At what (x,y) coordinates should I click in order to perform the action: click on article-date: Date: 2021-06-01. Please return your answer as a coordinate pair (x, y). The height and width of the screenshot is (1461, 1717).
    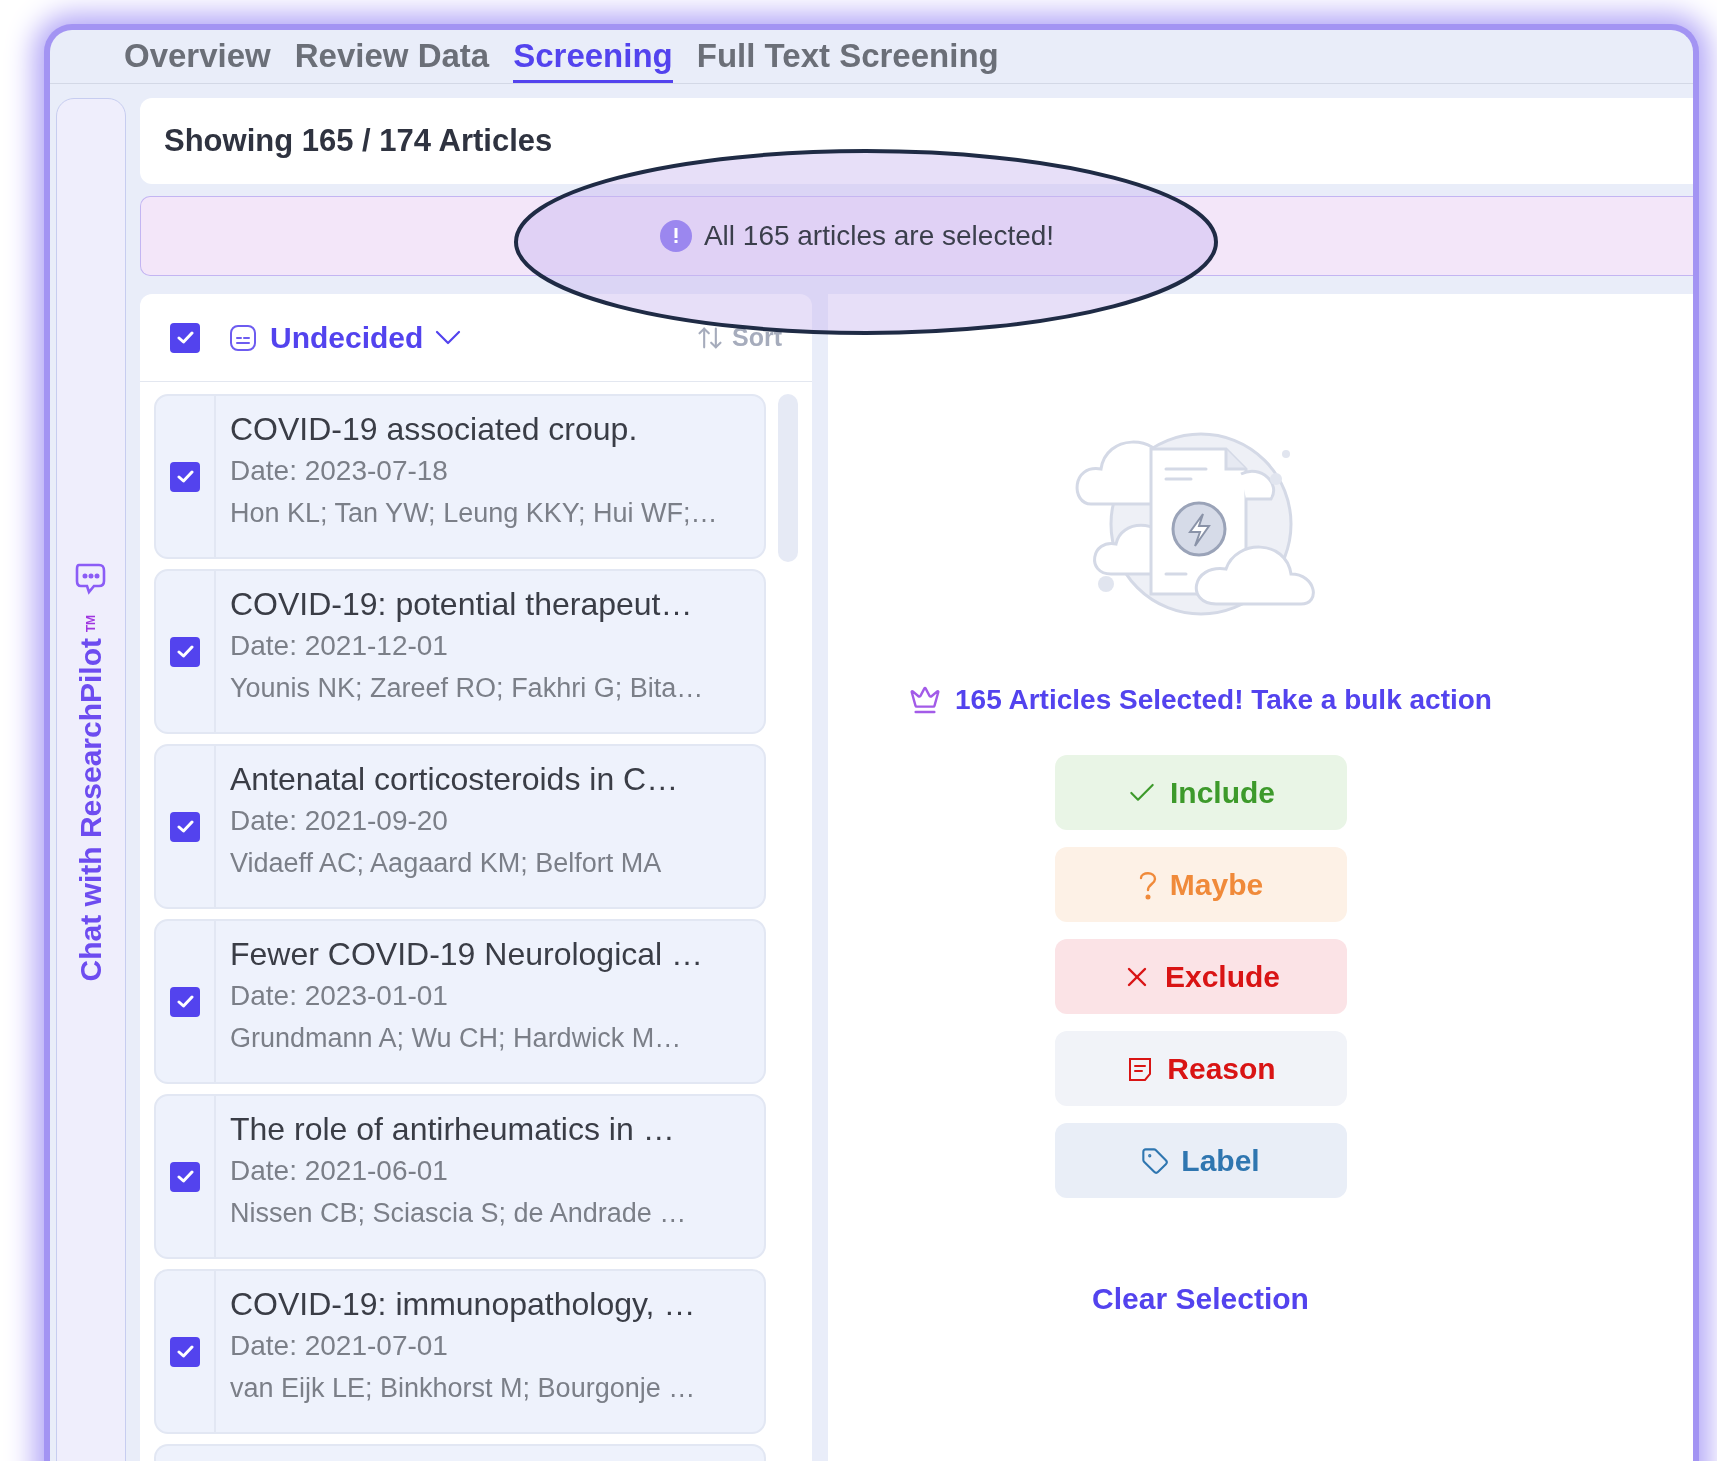
    Looking at the image, I should click on (339, 1171).